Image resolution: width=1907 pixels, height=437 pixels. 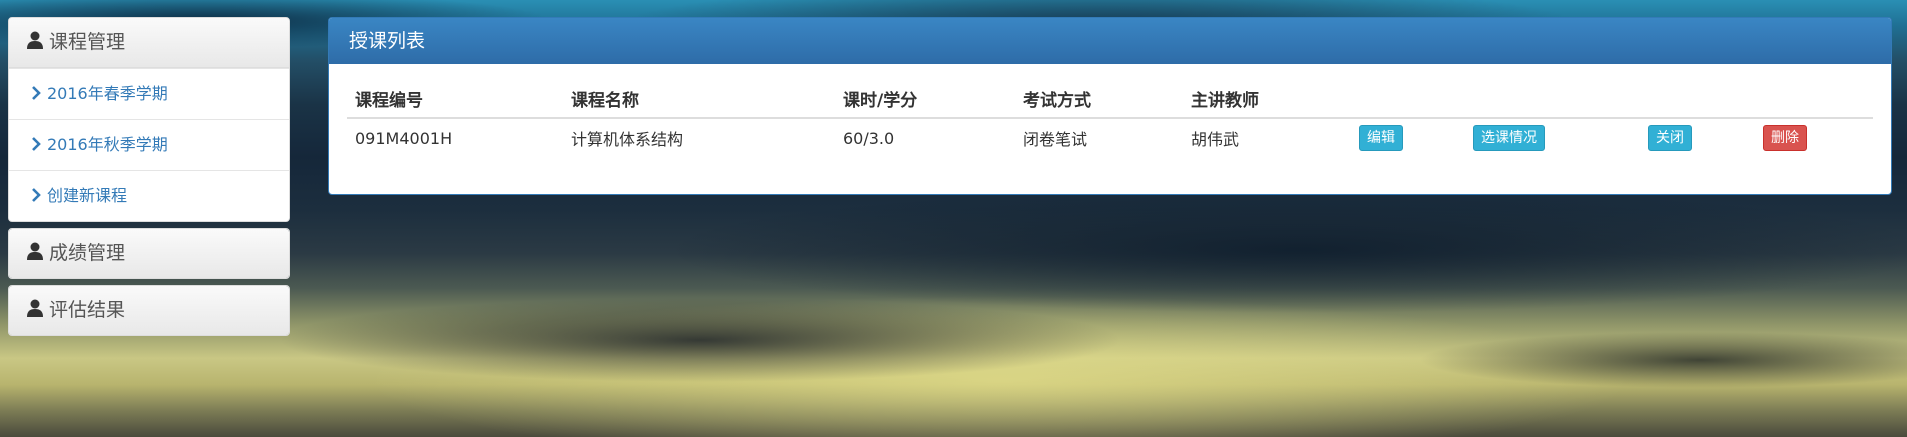 I want to click on panel-heading-label: 课程管理, so click(x=87, y=42).